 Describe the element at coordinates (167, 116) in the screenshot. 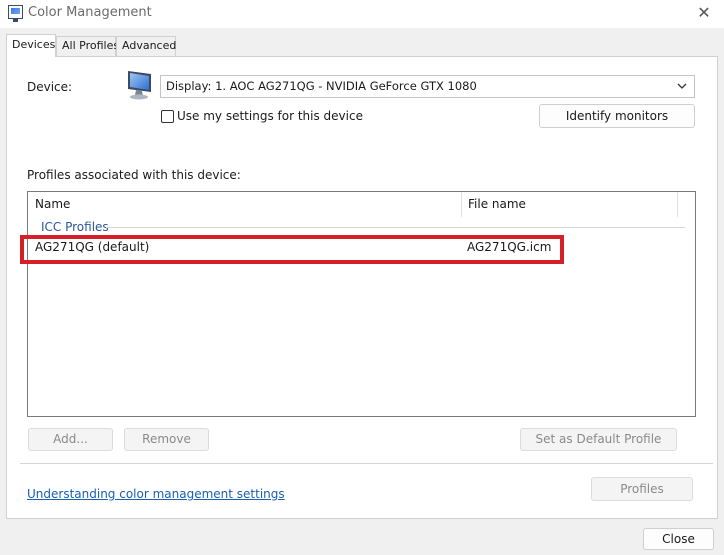

I see `use-my-settings-checkbox` at that location.